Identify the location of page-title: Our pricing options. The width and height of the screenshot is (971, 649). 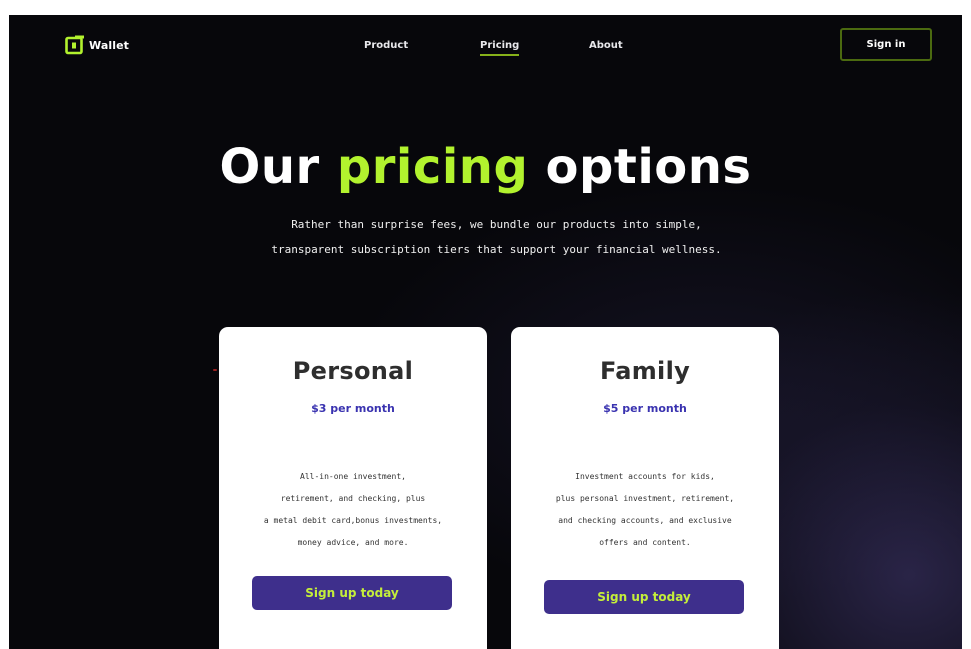
(485, 167).